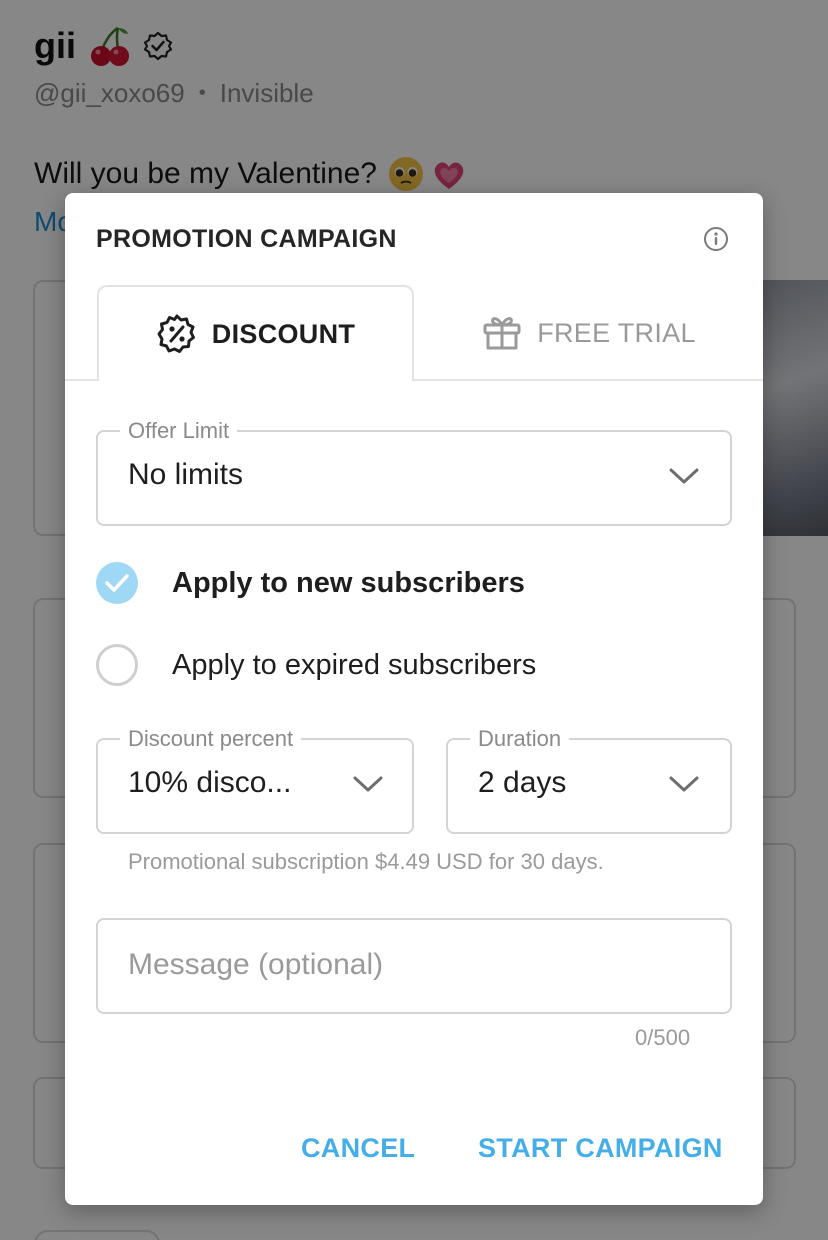 This screenshot has height=1240, width=828. I want to click on dialog-title: PROMOTION CAMPAIGN, so click(246, 239).